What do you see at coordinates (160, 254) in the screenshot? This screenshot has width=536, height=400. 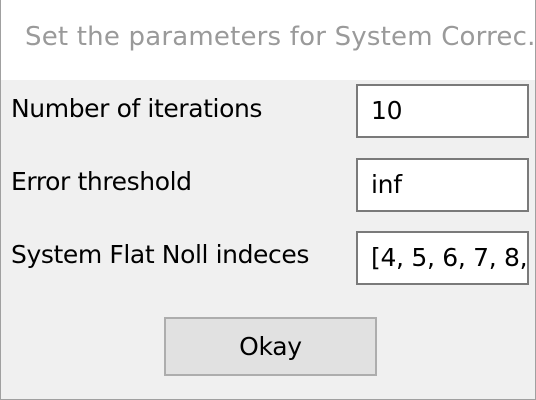 I see `noll-indices-label: System Flat Noll indeces` at bounding box center [160, 254].